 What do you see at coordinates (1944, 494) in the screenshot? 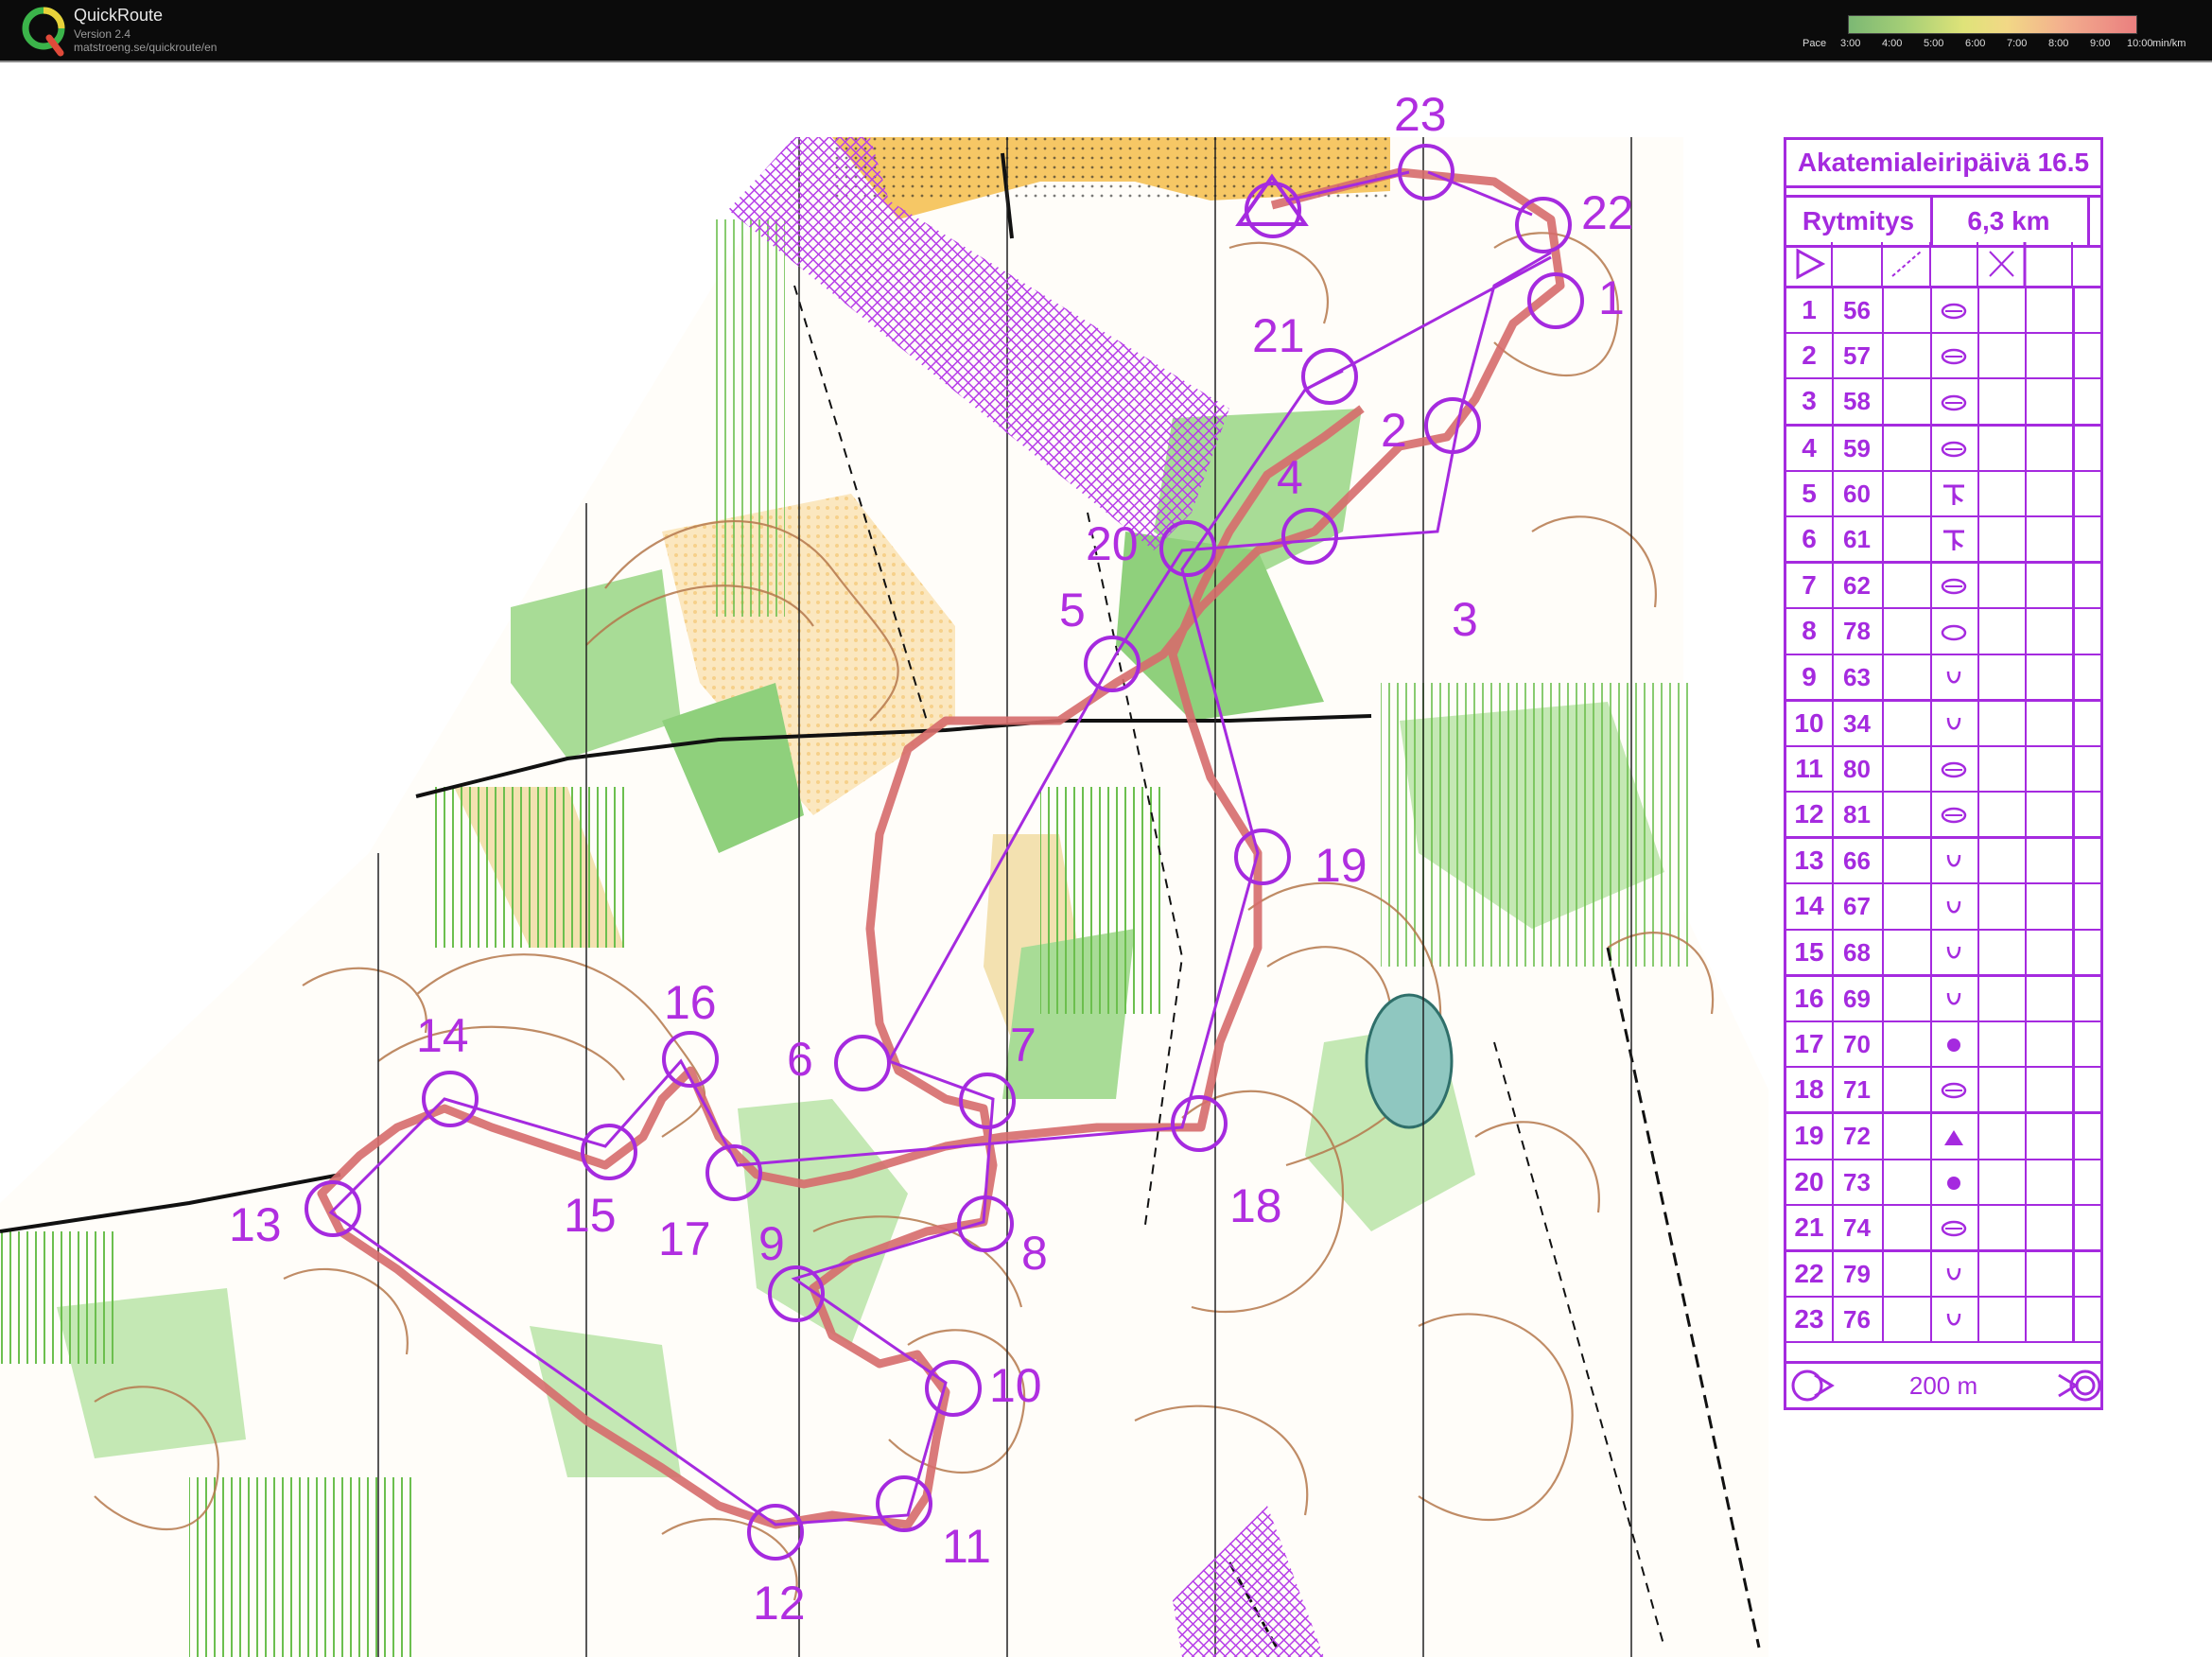
I see `control-row: 5 60` at bounding box center [1944, 494].